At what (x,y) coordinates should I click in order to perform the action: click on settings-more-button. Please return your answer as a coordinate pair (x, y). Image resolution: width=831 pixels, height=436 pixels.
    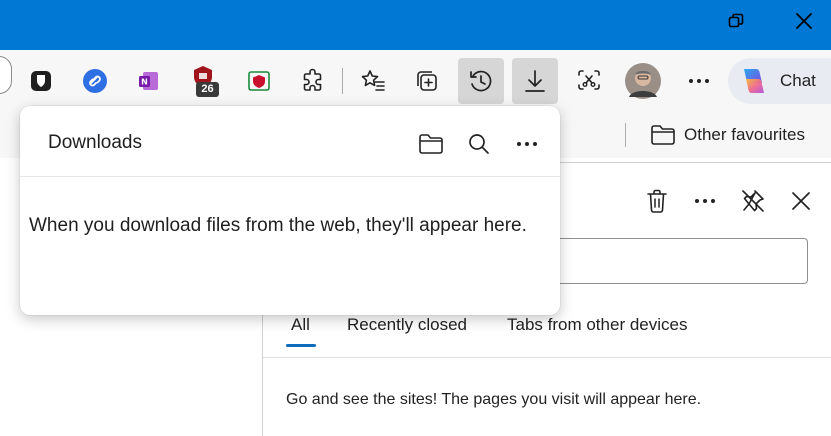
    Looking at the image, I should click on (699, 81).